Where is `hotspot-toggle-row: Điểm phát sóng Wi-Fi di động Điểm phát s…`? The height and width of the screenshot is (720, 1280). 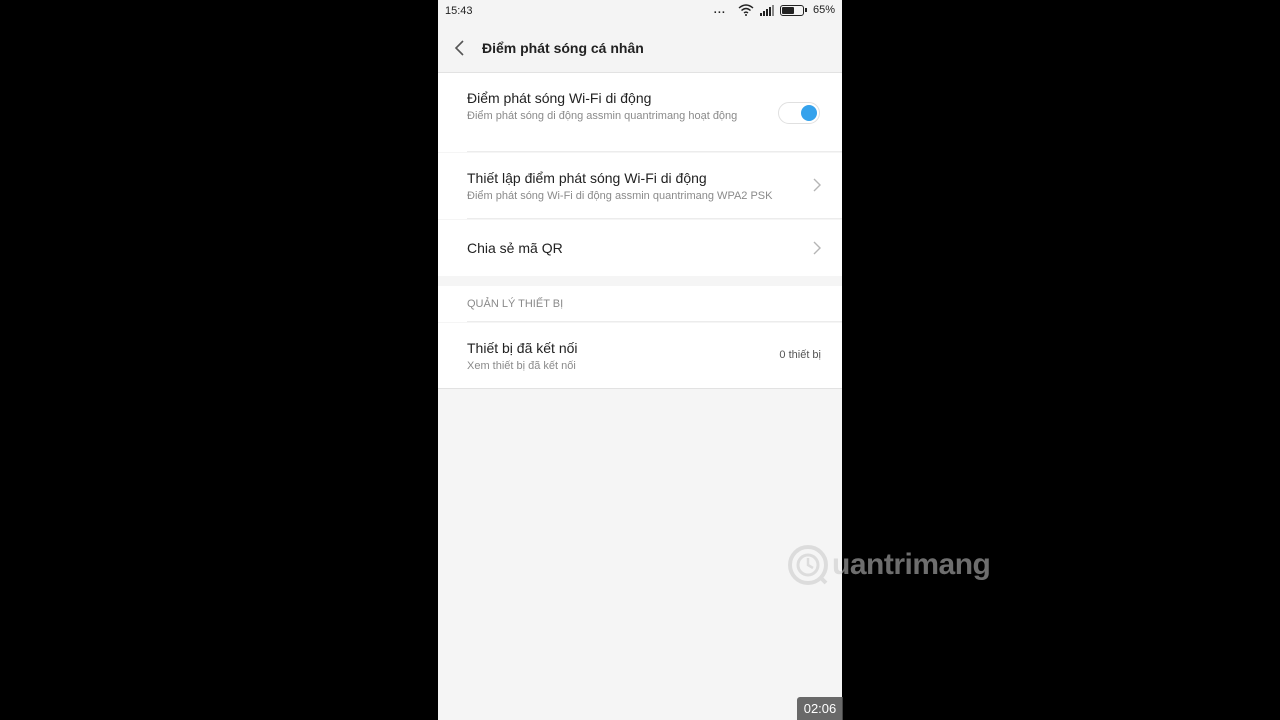
hotspot-toggle-row: Điểm phát sóng Wi-Fi di động Điểm phát s… is located at coordinates (640, 112).